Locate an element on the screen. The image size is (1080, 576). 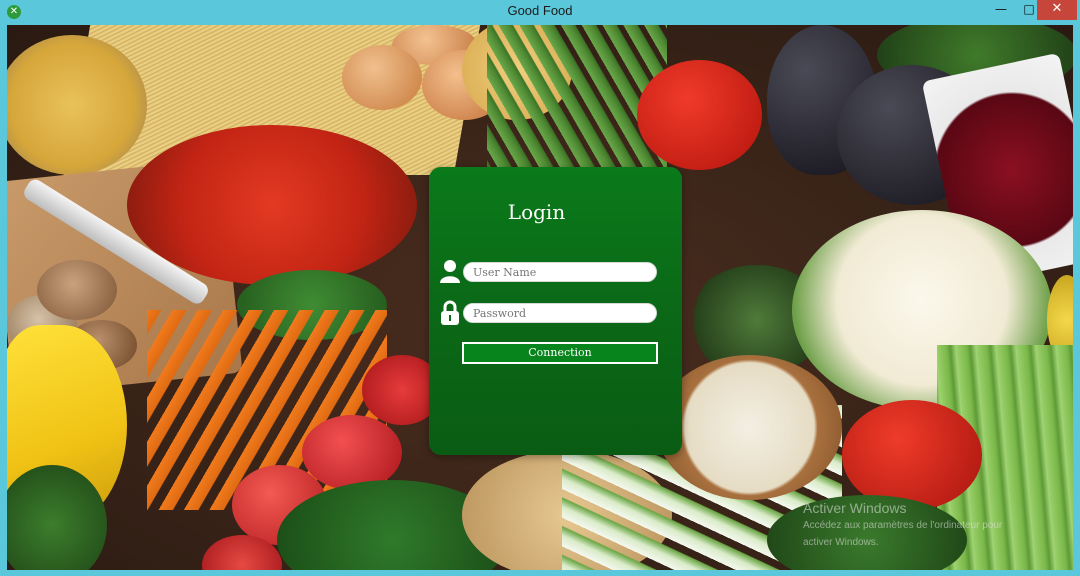
watermark-title: Activer Windows is located at coordinates (855, 508).